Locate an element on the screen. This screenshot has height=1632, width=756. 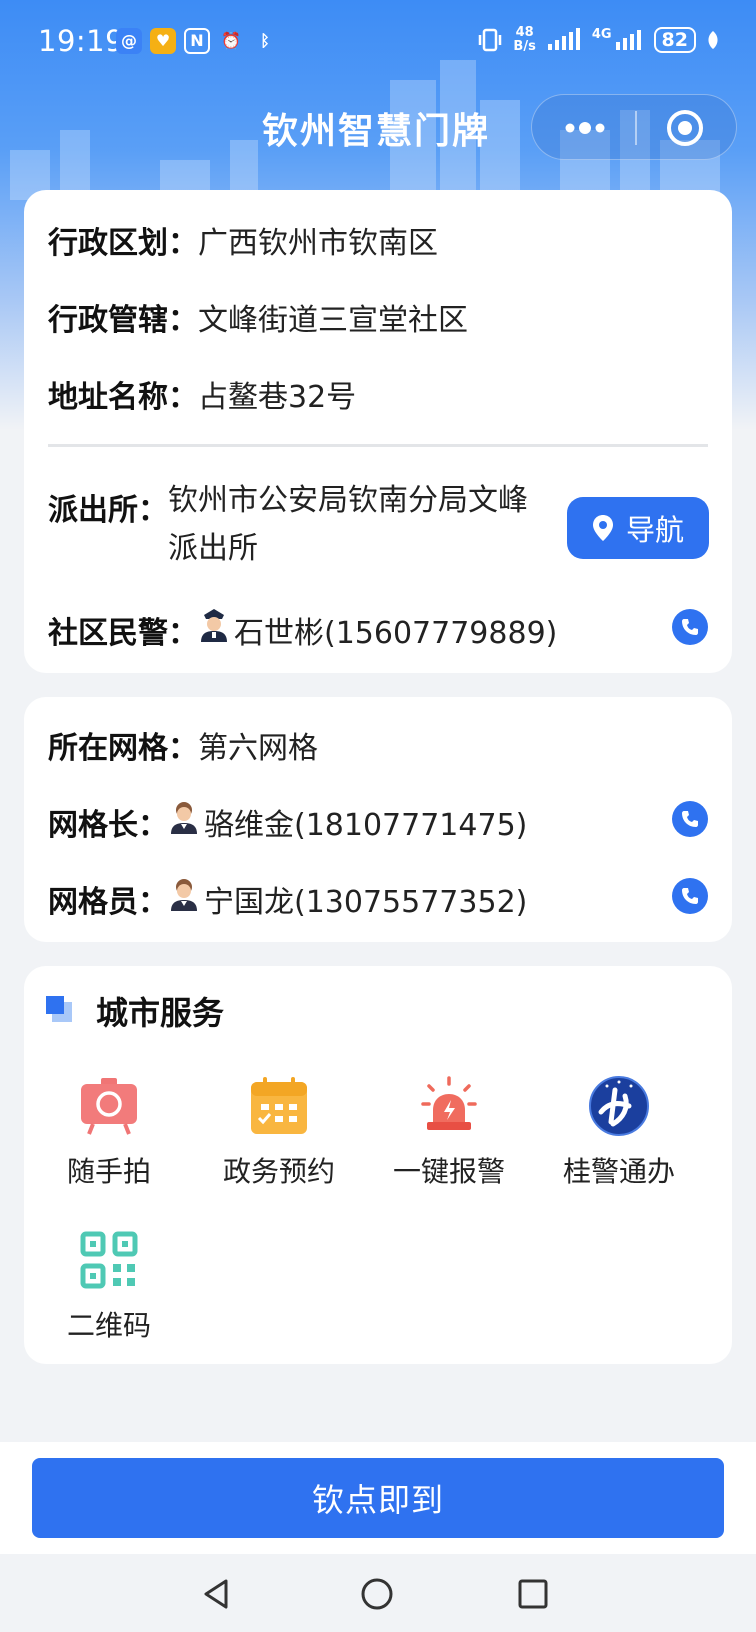
section-divider is located at coordinates (378, 445).